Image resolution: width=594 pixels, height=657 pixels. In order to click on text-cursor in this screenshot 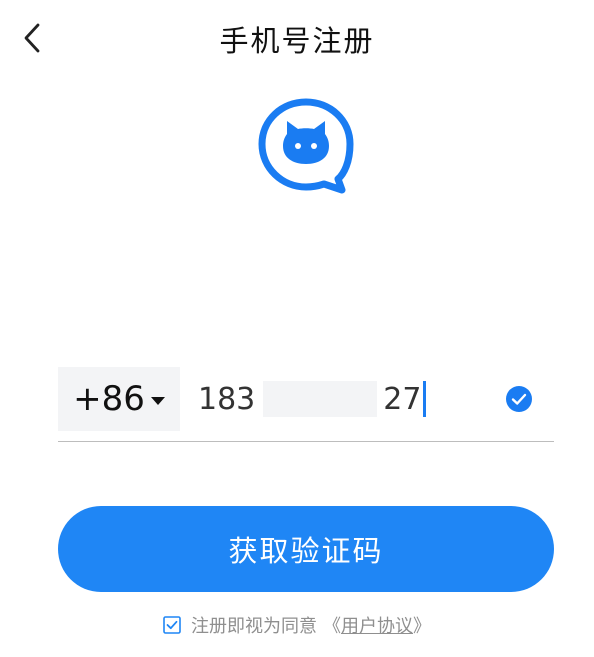, I will do `click(425, 399)`.